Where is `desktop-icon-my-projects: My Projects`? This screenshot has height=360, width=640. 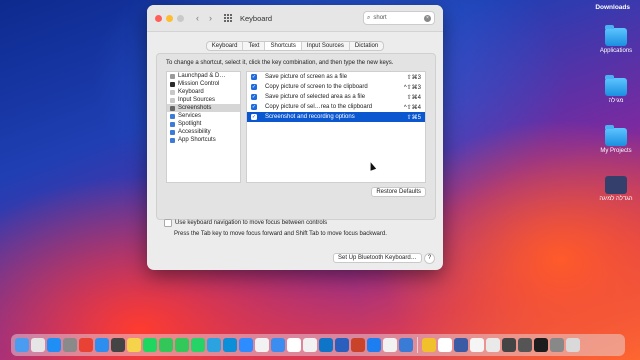 desktop-icon-my-projects: My Projects is located at coordinates (616, 139).